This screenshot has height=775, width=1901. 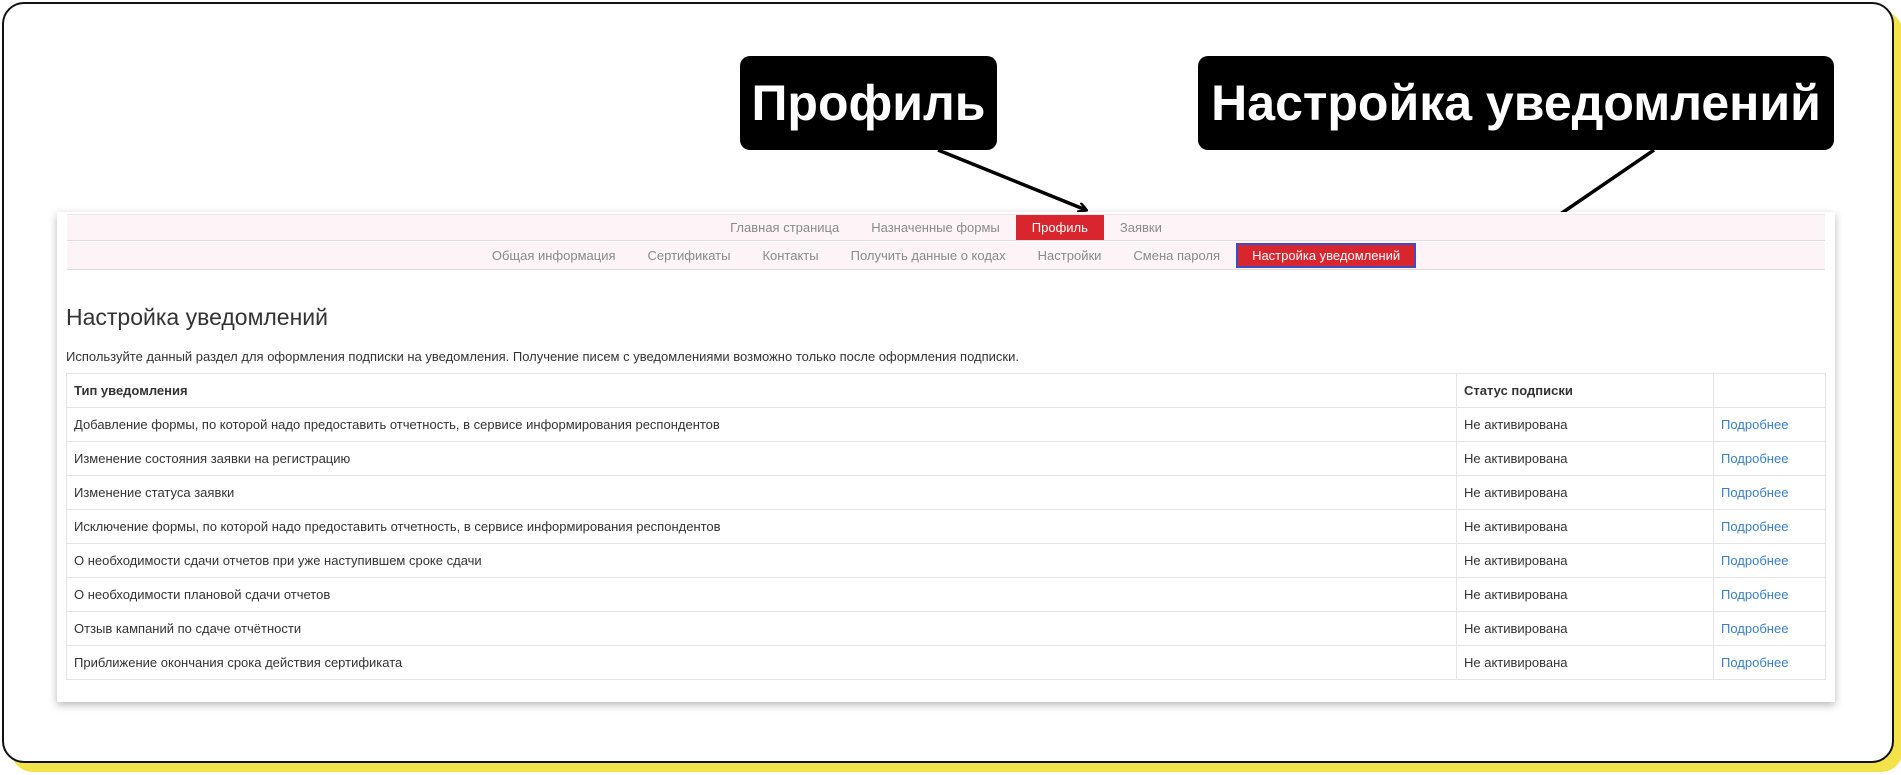 I want to click on callout-notifications: Настройка уведомлений, so click(x=1516, y=103).